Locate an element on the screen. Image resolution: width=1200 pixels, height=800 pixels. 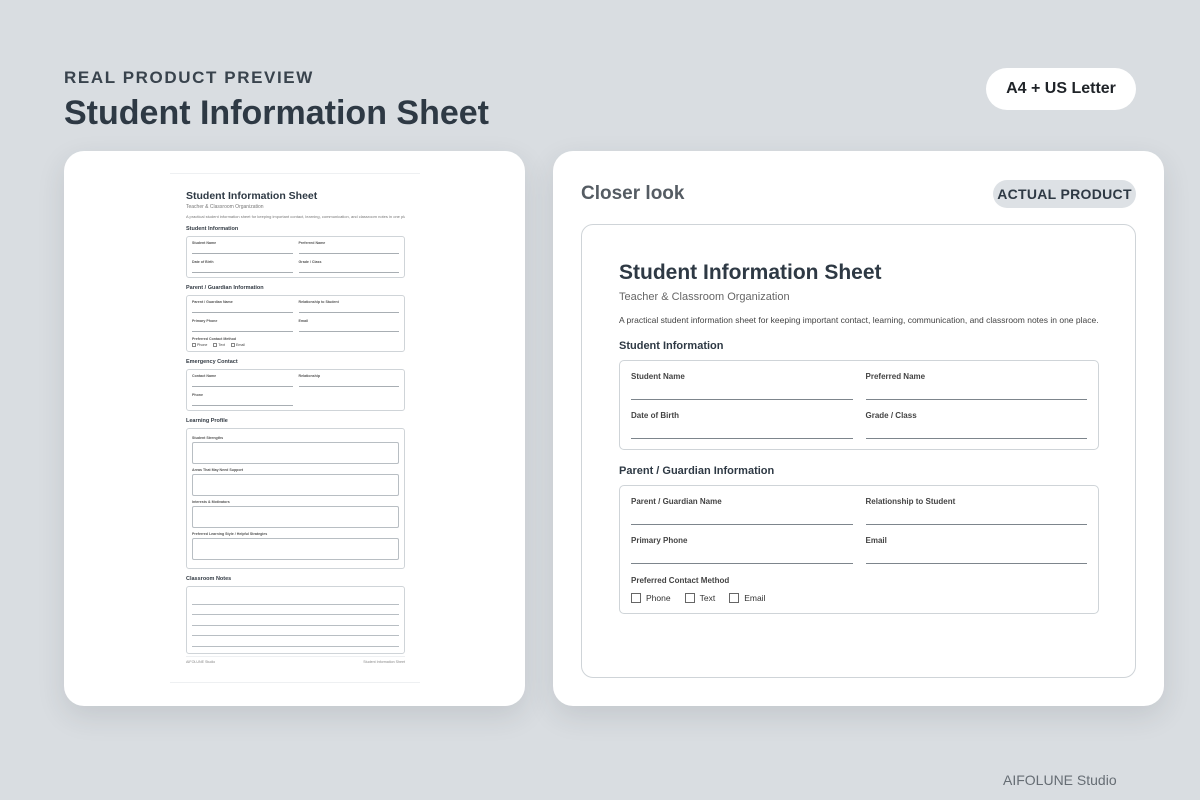
section-heading-guardian: Parent / Guardian Information is located at coordinates (225, 288).